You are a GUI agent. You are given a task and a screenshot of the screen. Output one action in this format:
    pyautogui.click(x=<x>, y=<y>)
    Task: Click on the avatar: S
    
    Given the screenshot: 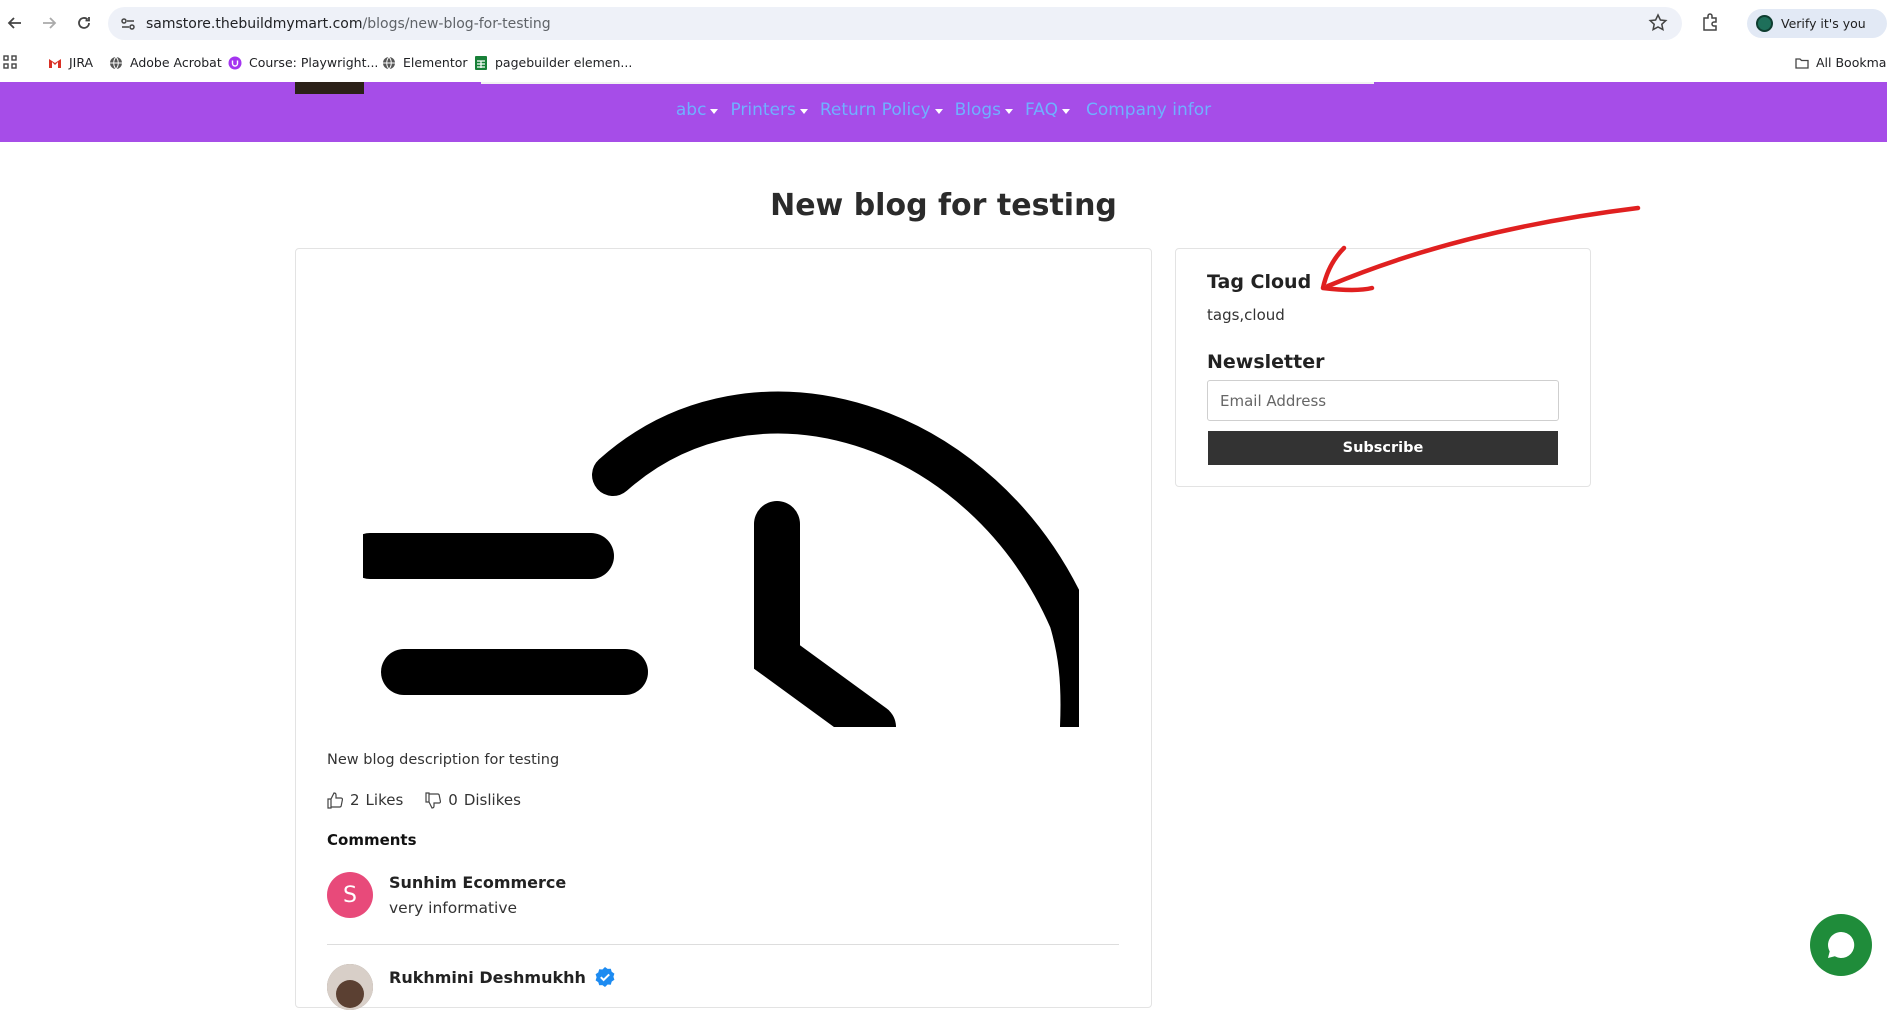 What is the action you would take?
    pyautogui.click(x=350, y=895)
    